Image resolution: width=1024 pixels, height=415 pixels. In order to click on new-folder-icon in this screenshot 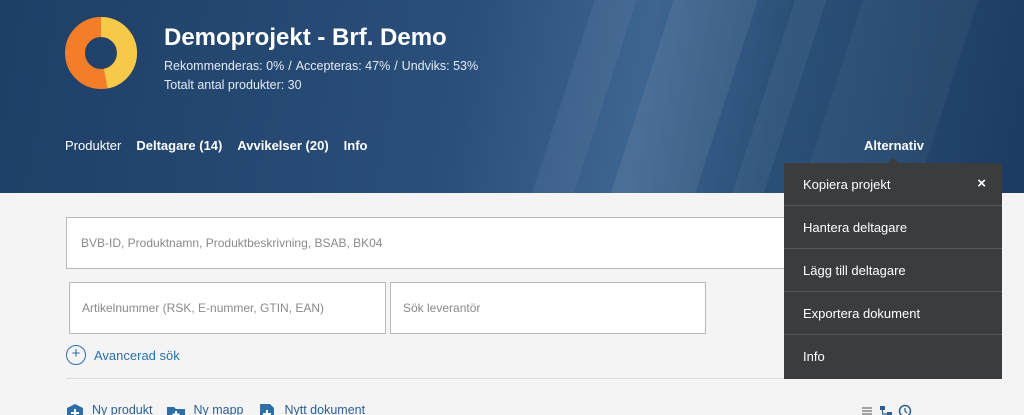, I will do `click(176, 411)`.